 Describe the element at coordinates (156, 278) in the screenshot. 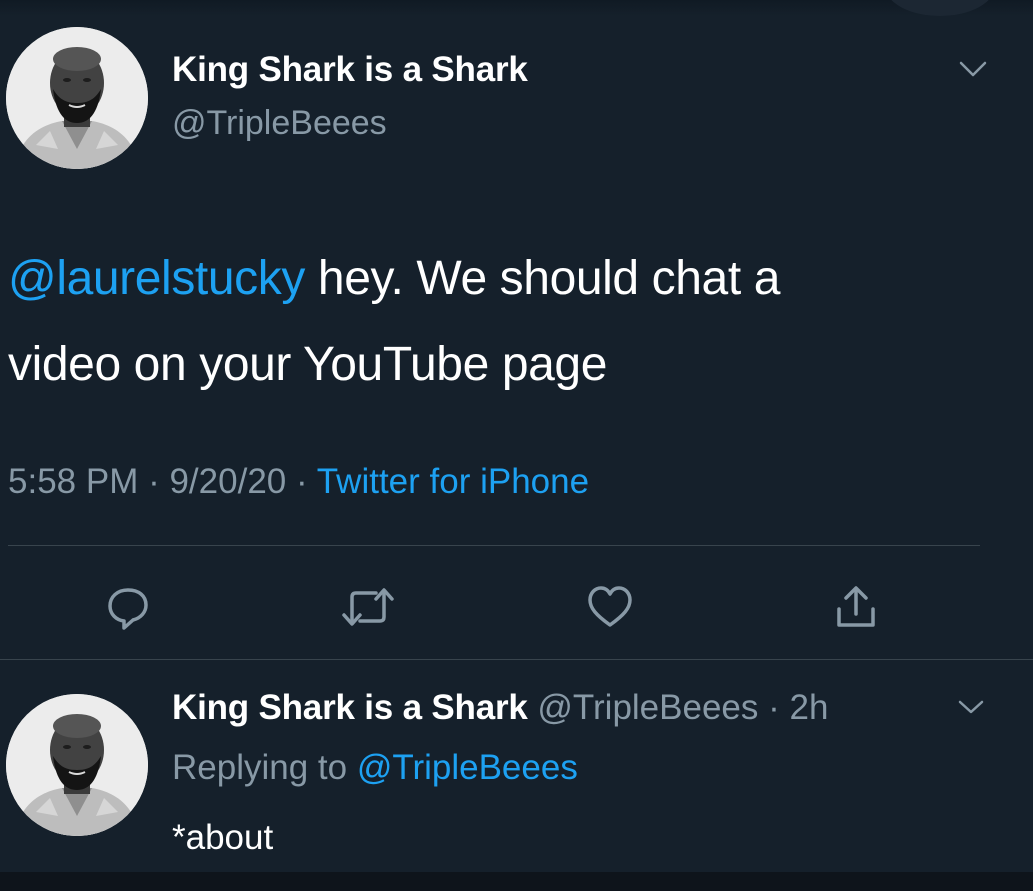

I see `mention-link: @laurelstucky` at that location.